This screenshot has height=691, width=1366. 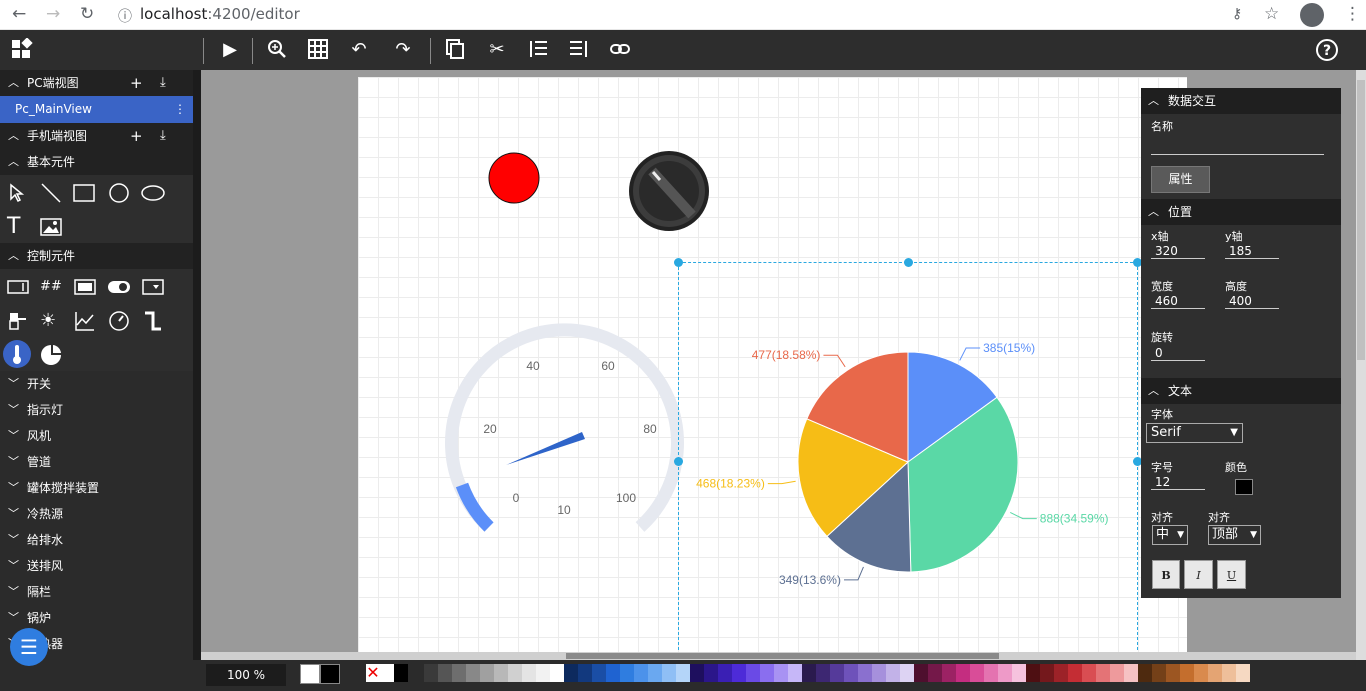 What do you see at coordinates (1178, 482) in the screenshot?
I see `size-input: 12` at bounding box center [1178, 482].